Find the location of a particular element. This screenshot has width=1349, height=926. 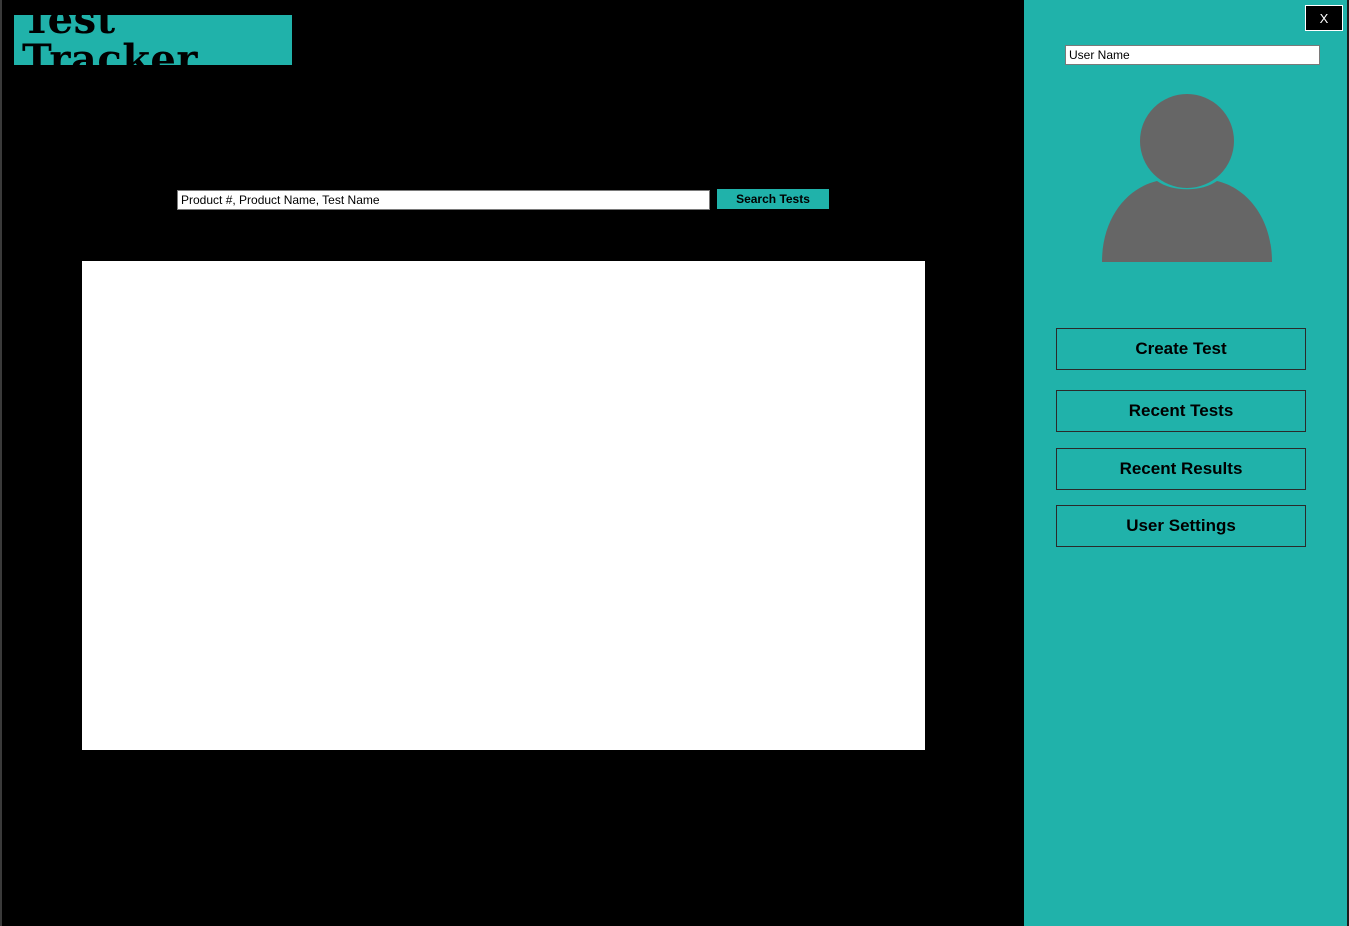

app-title: Test Tracker is located at coordinates (110, 41).